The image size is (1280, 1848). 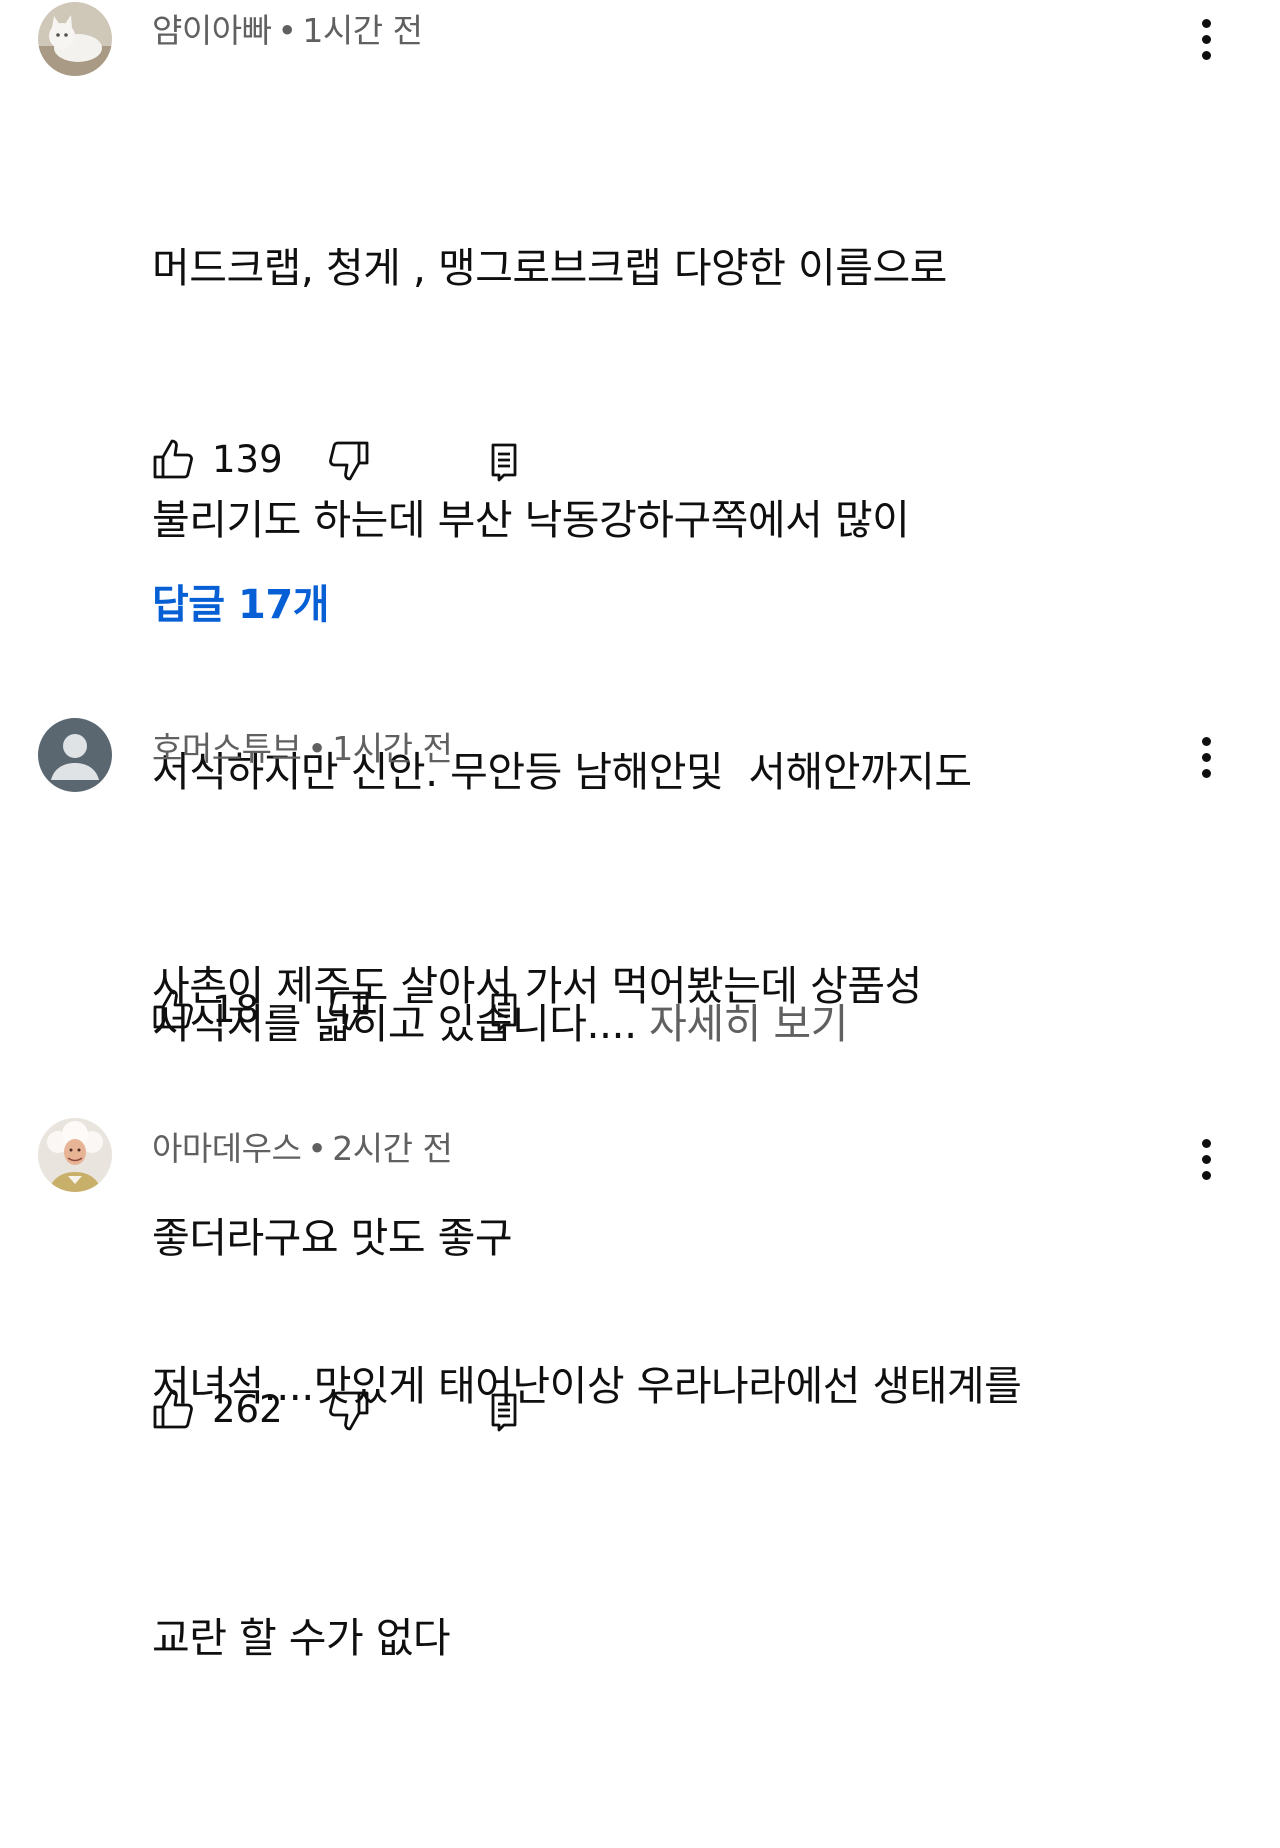 What do you see at coordinates (247, 1409) in the screenshot?
I see `like-count: 262` at bounding box center [247, 1409].